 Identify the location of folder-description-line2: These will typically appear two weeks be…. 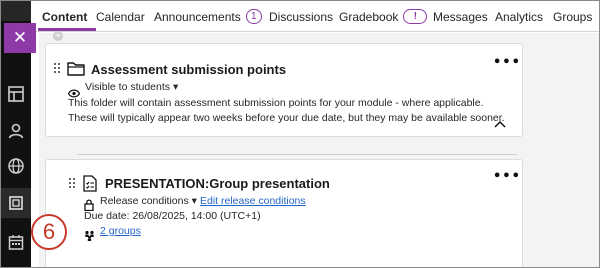
(286, 118).